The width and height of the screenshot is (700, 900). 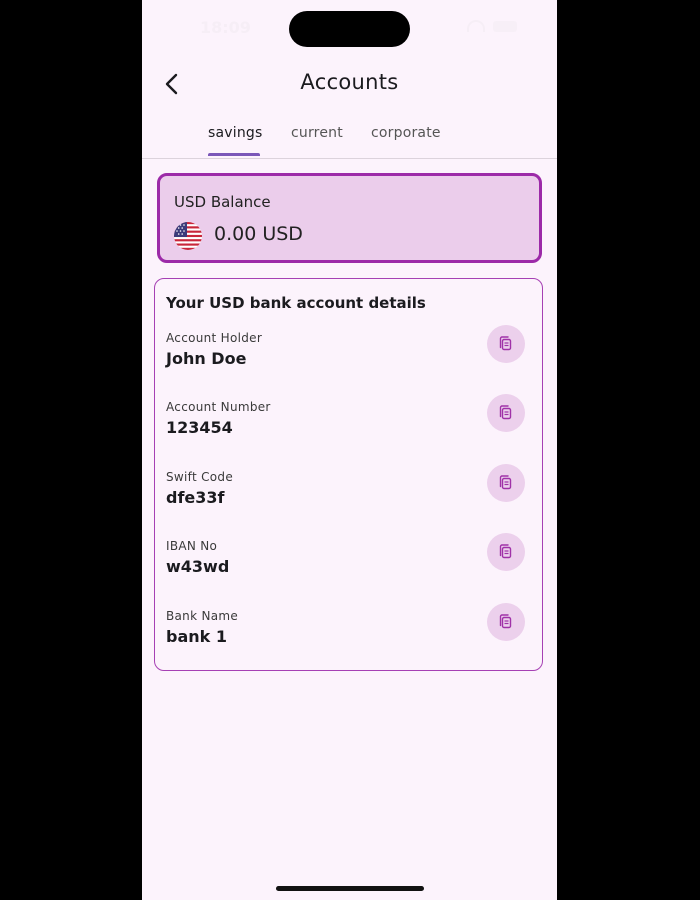 What do you see at coordinates (350, 888) in the screenshot?
I see `home-indicator` at bounding box center [350, 888].